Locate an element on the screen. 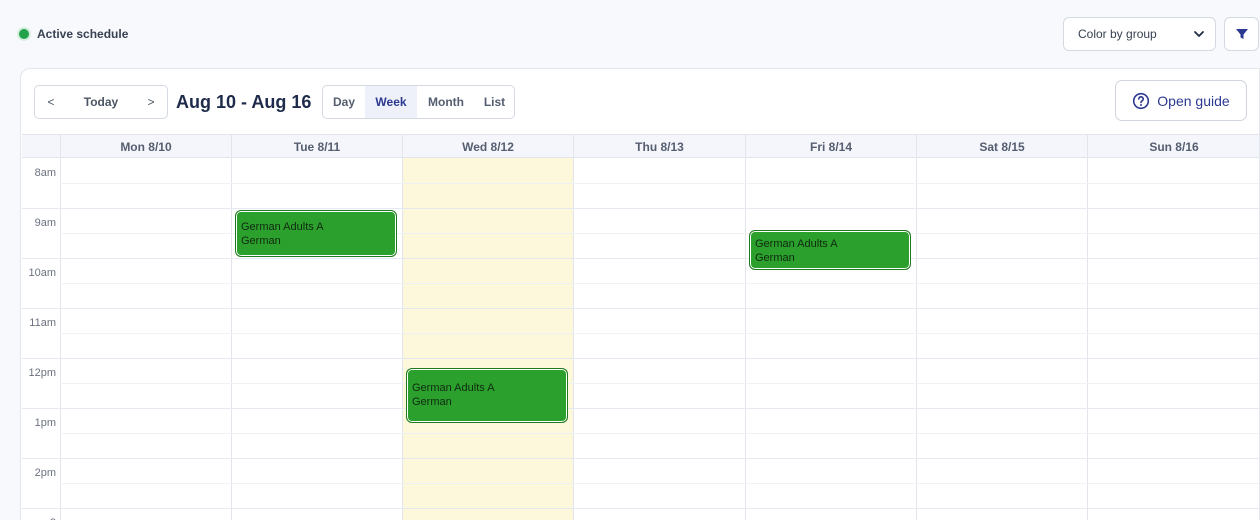 The height and width of the screenshot is (520, 1260). view-switcher: Day Week Month List is located at coordinates (418, 102).